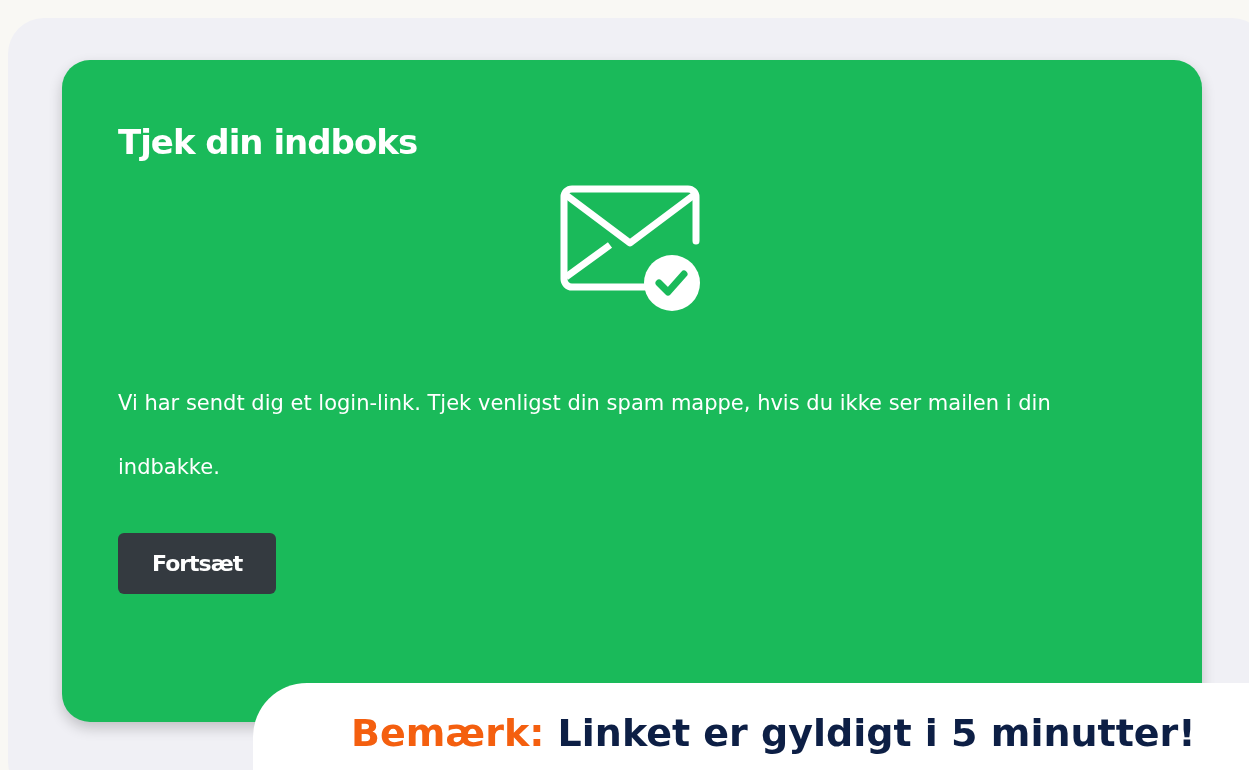 The width and height of the screenshot is (1249, 770). What do you see at coordinates (876, 733) in the screenshot?
I see `note-text: Linket er gyldigt i 5 minutter!` at bounding box center [876, 733].